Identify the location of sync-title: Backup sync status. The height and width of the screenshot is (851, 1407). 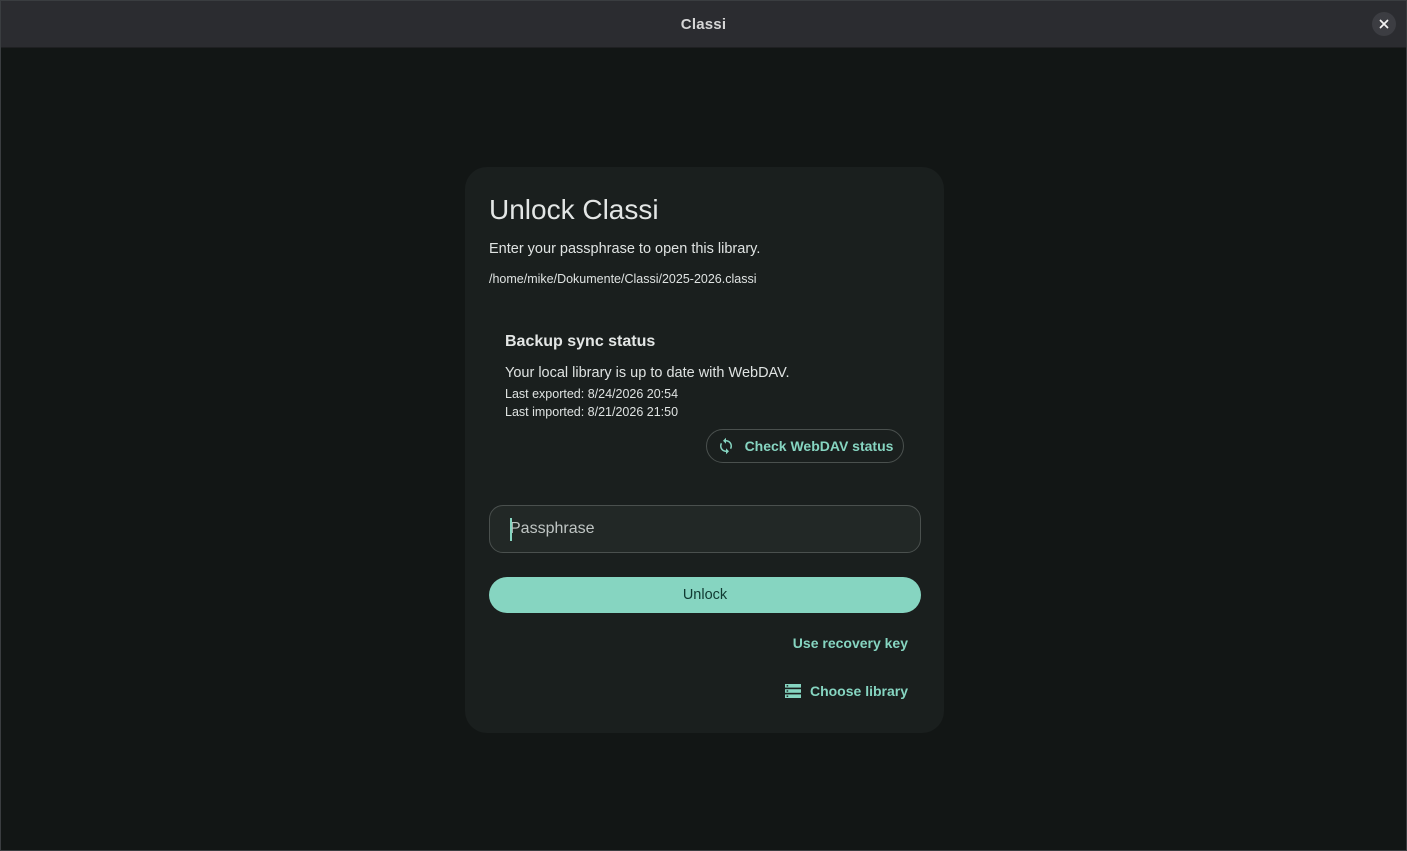
(580, 341).